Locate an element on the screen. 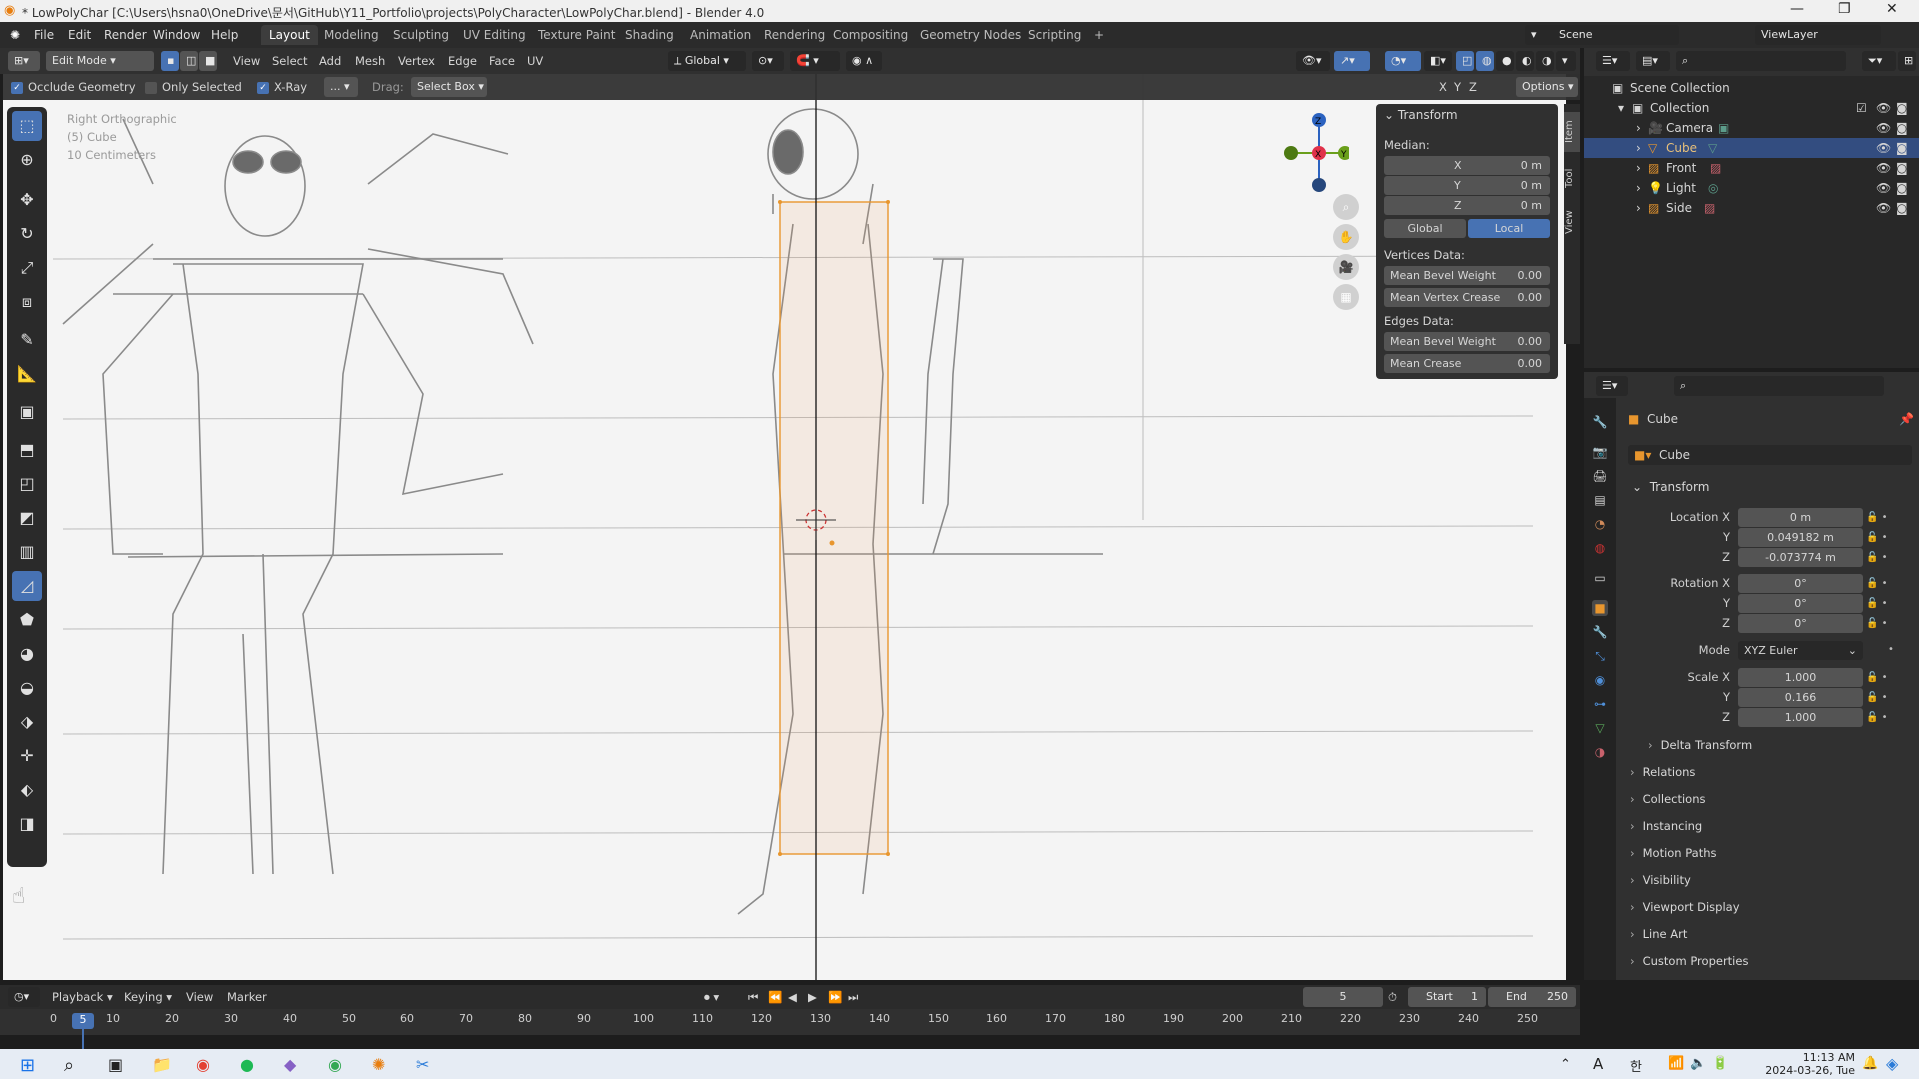 The width and height of the screenshot is (1919, 1079). record-icon: ⏺ ▾ is located at coordinates (711, 997).